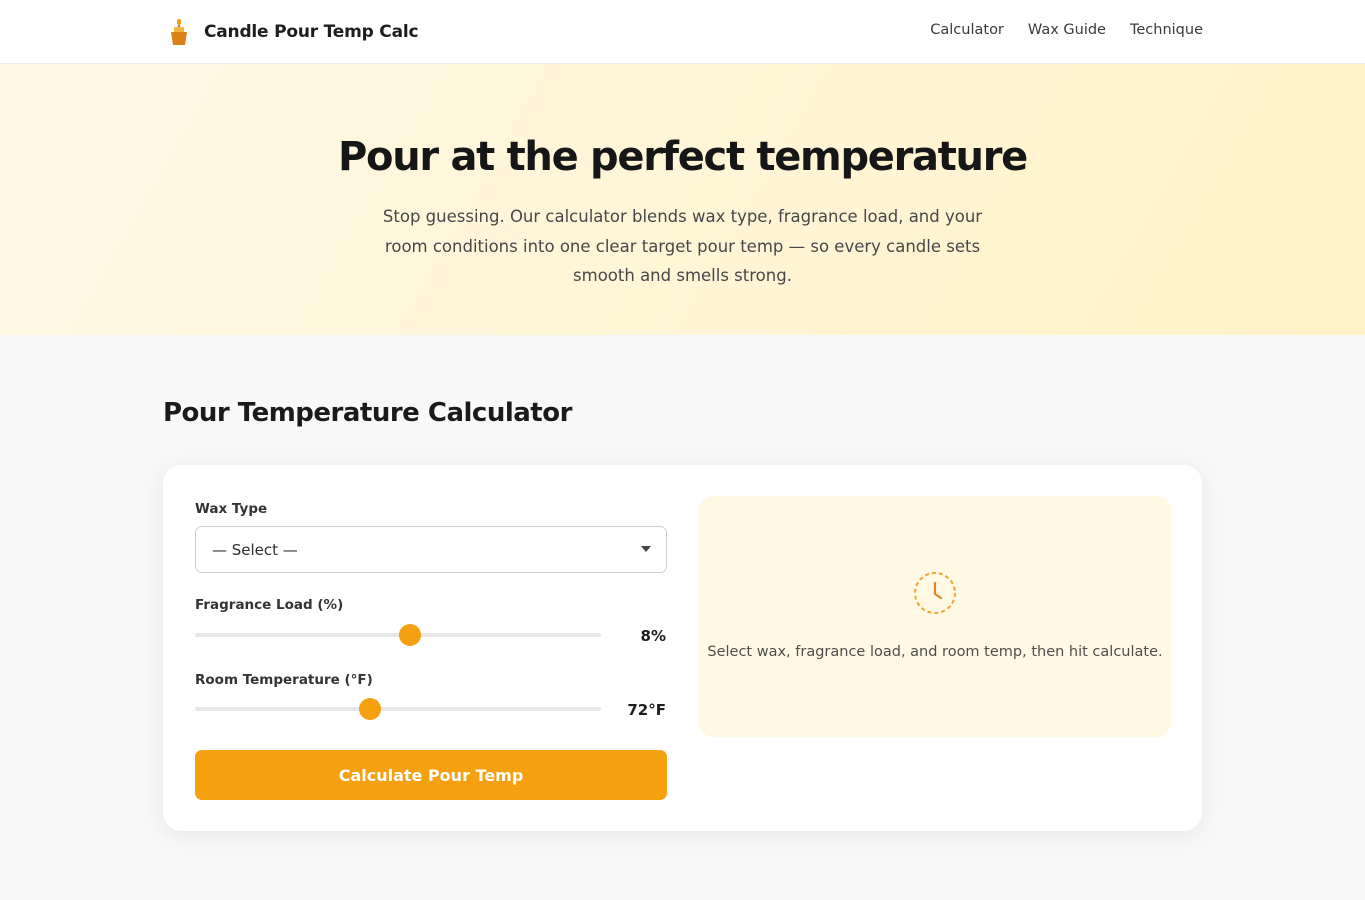  What do you see at coordinates (311, 32) in the screenshot?
I see `brand-name: Candle Pour Temp Calc` at bounding box center [311, 32].